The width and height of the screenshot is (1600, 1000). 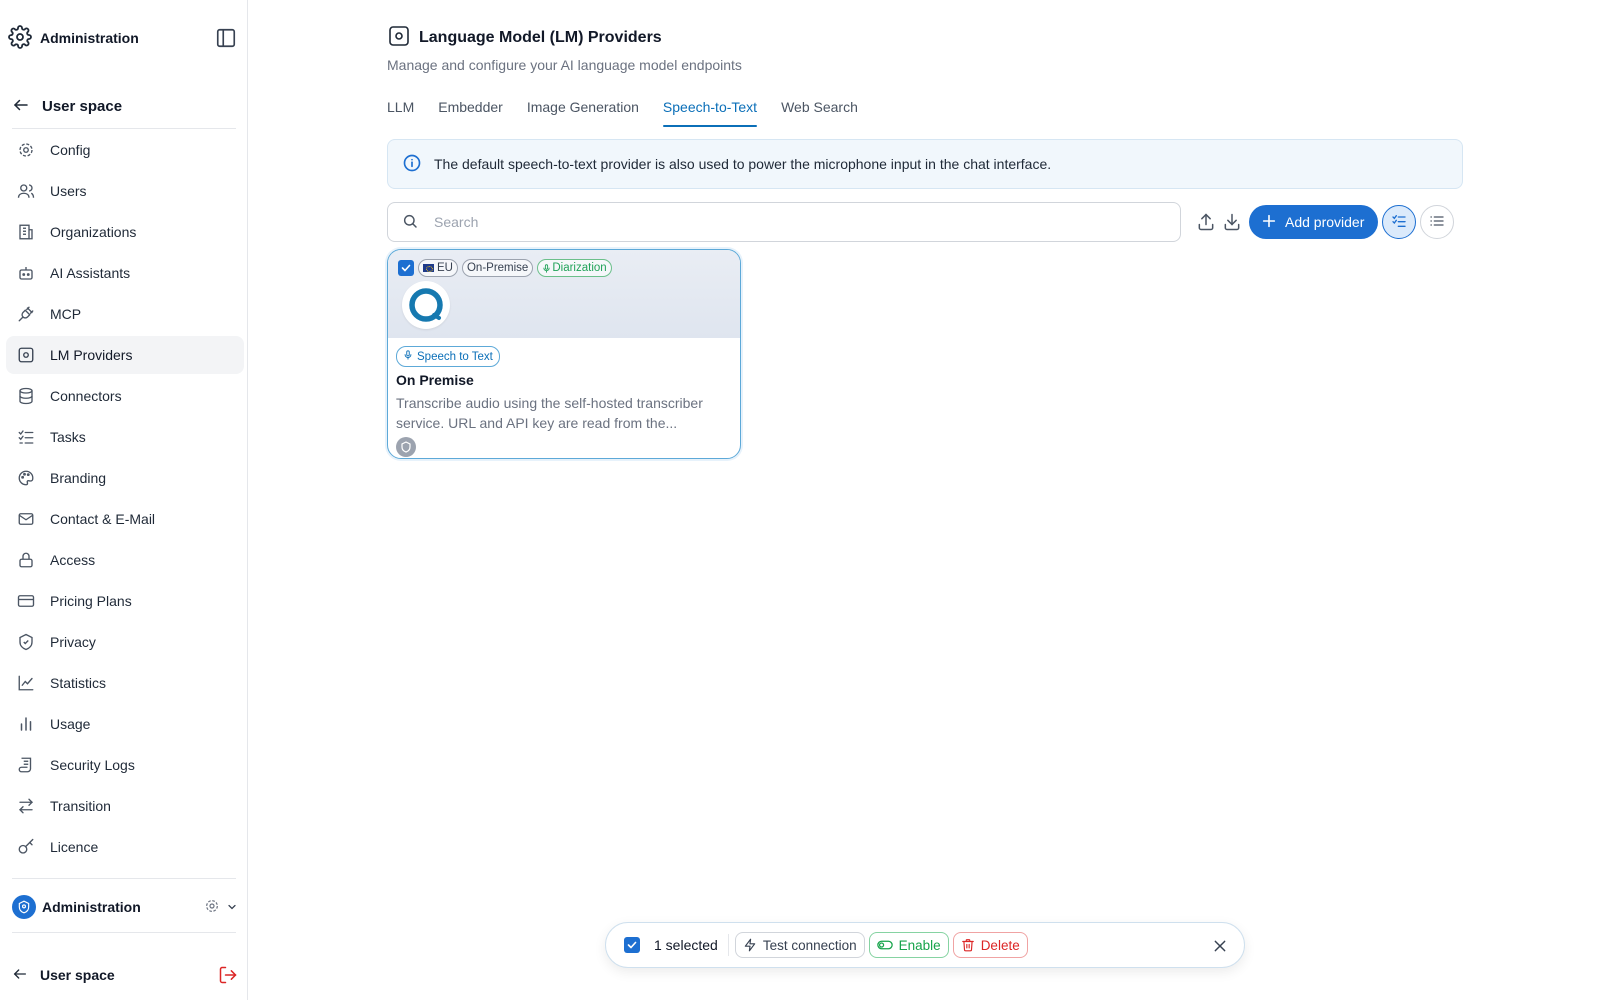 I want to click on sidebar-item-connectors: Connectors, so click(x=125, y=396).